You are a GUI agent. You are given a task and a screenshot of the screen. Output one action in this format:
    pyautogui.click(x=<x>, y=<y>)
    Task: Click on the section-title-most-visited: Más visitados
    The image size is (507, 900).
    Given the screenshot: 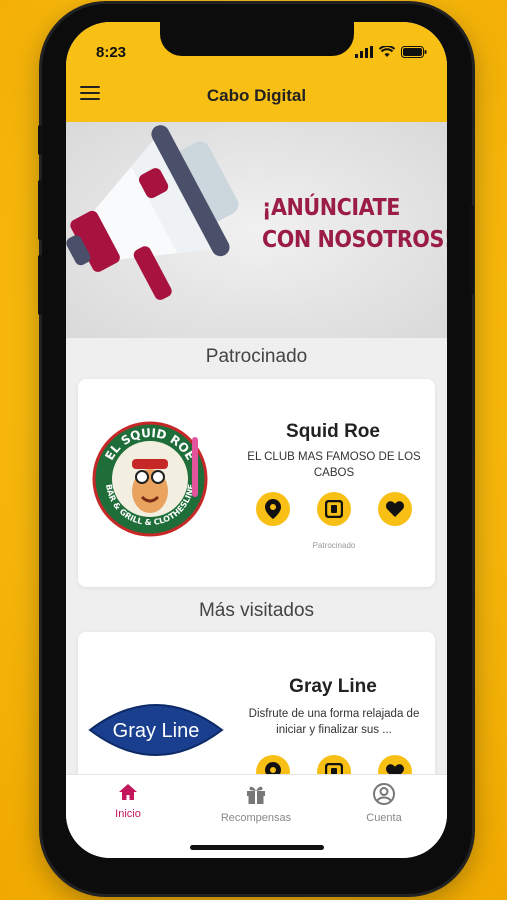 What is the action you would take?
    pyautogui.click(x=256, y=610)
    